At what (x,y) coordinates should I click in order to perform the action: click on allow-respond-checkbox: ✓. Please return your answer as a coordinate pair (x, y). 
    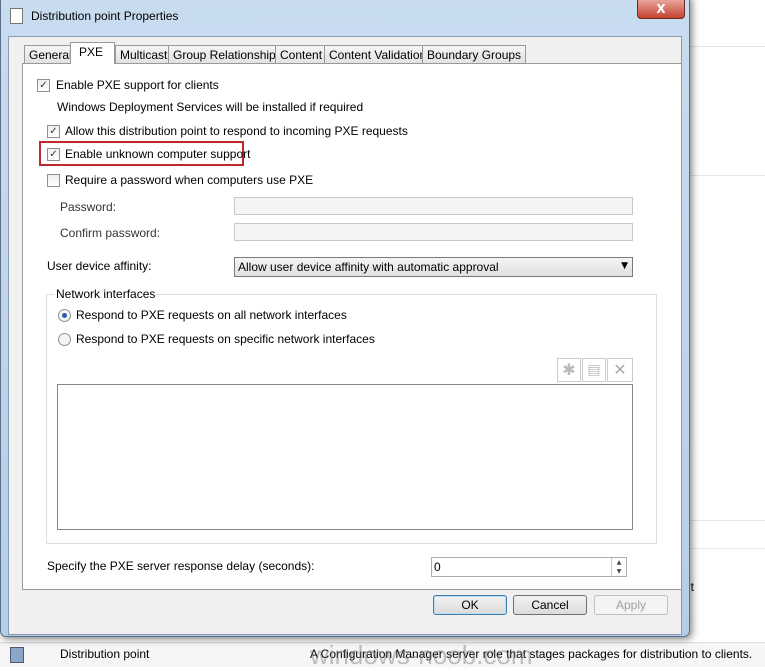
    Looking at the image, I should click on (53, 131).